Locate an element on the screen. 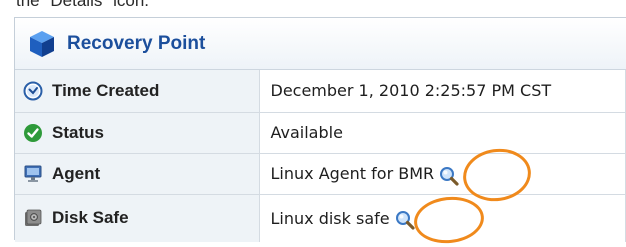 The image size is (626, 247). row-value-cell: Linux Agent for BMR is located at coordinates (442, 174).